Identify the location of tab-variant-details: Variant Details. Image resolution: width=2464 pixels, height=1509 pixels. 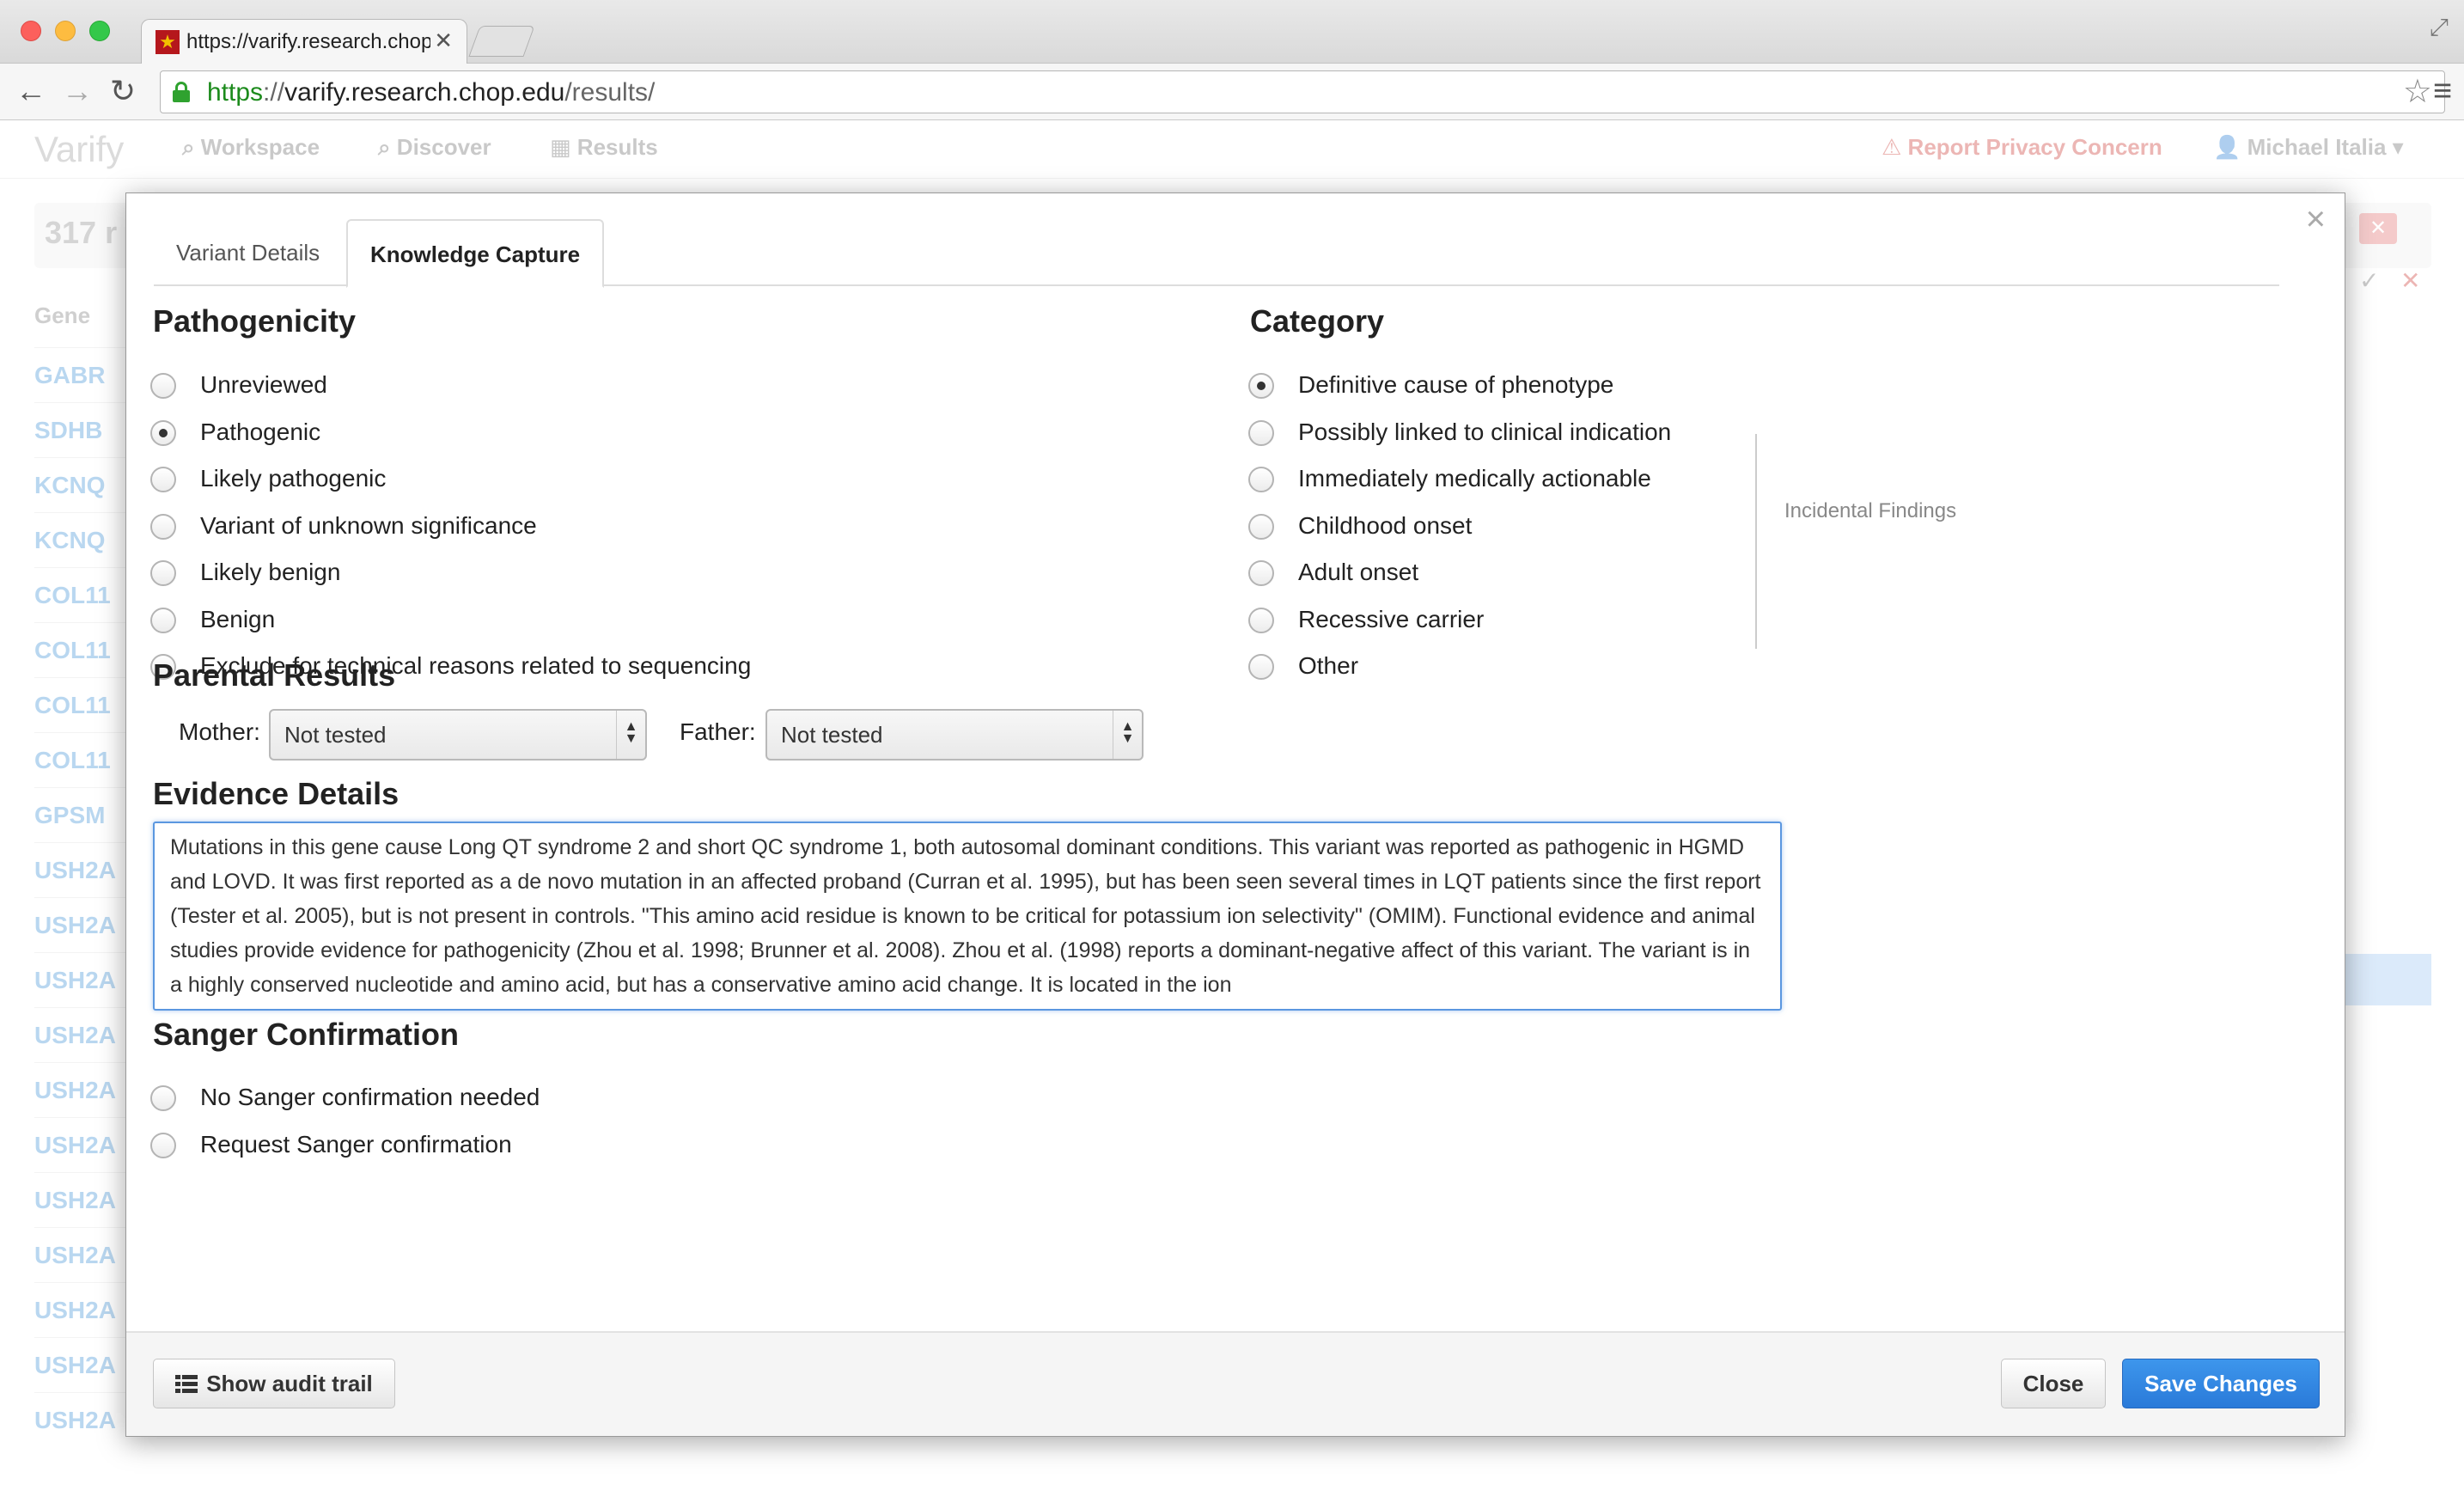
(248, 253).